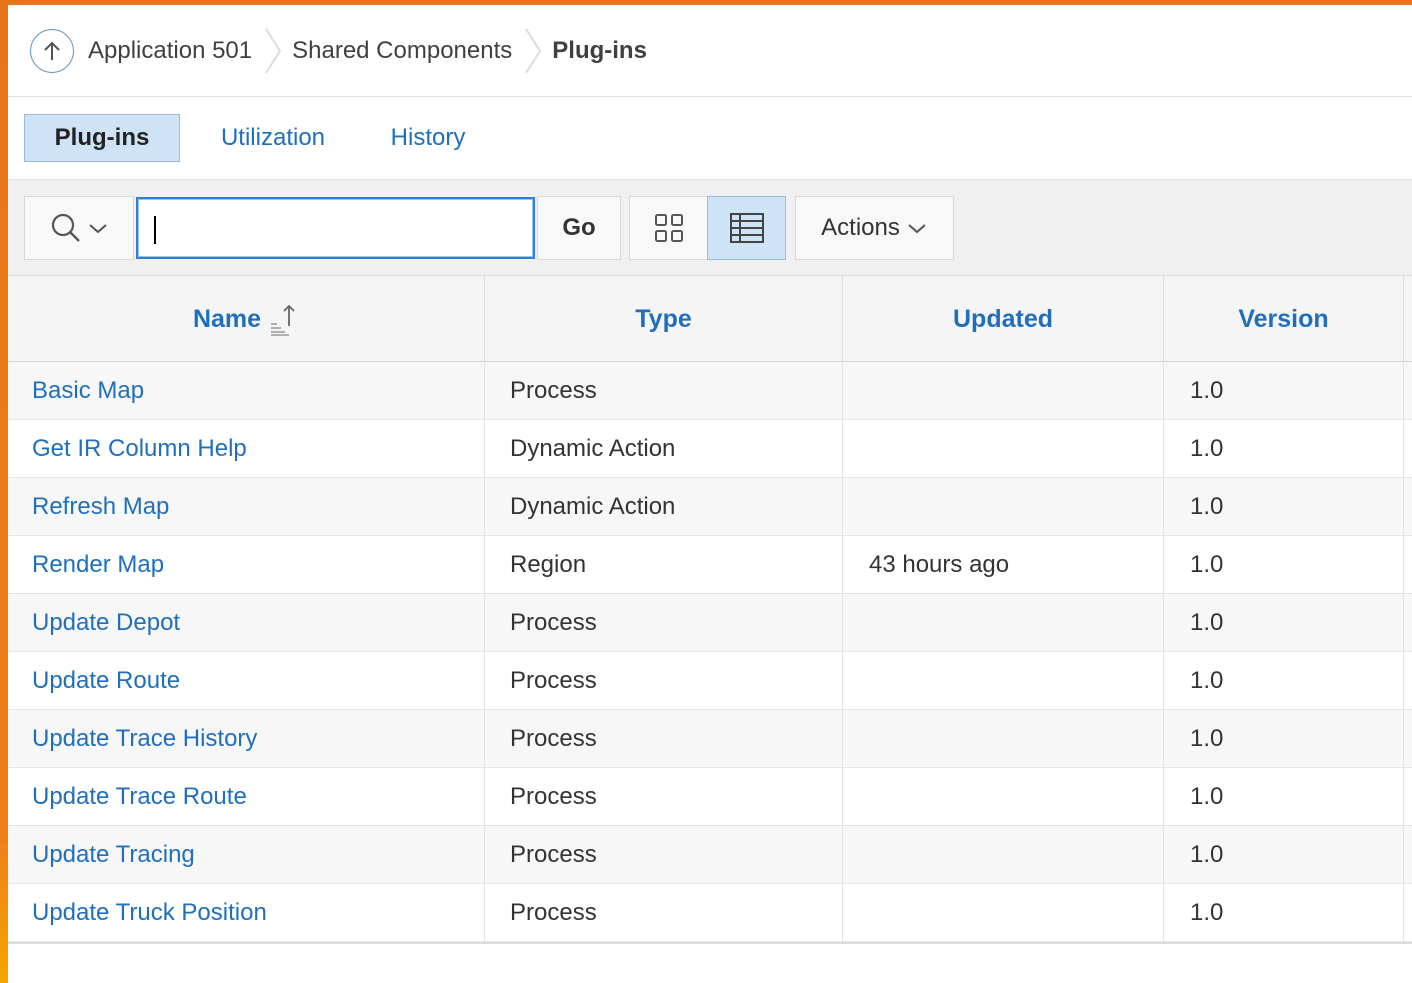 Image resolution: width=1412 pixels, height=983 pixels. I want to click on table-row: Update Route Process 1.0, so click(710, 681).